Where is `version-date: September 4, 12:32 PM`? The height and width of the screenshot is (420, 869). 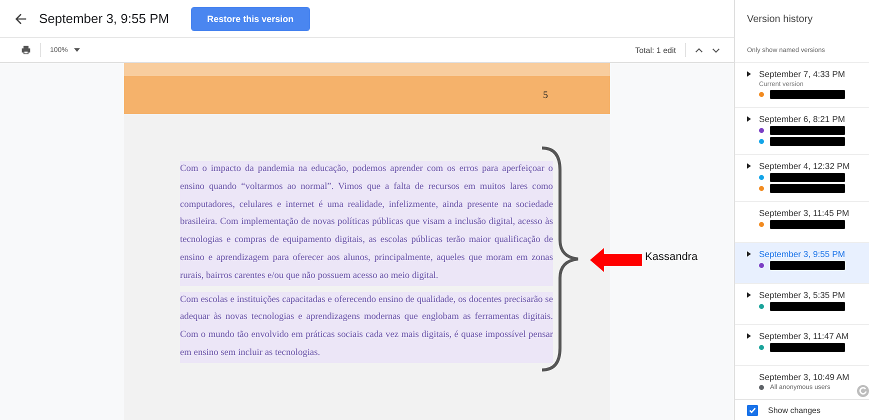
version-date: September 4, 12:32 PM is located at coordinates (804, 166).